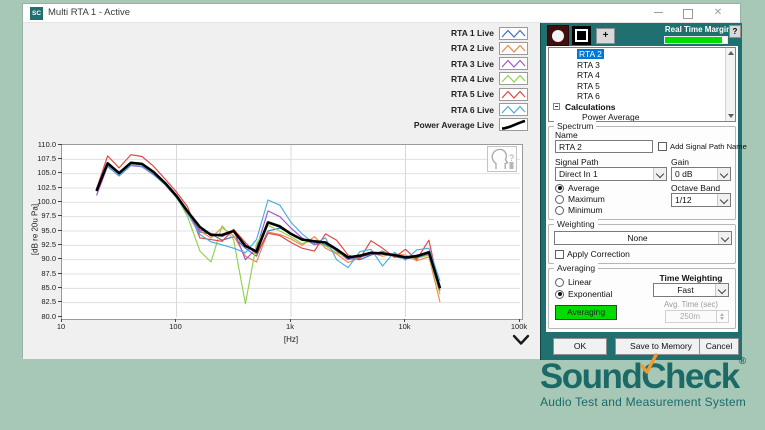  I want to click on averaging-radio-exponential: Exponential, so click(583, 294).